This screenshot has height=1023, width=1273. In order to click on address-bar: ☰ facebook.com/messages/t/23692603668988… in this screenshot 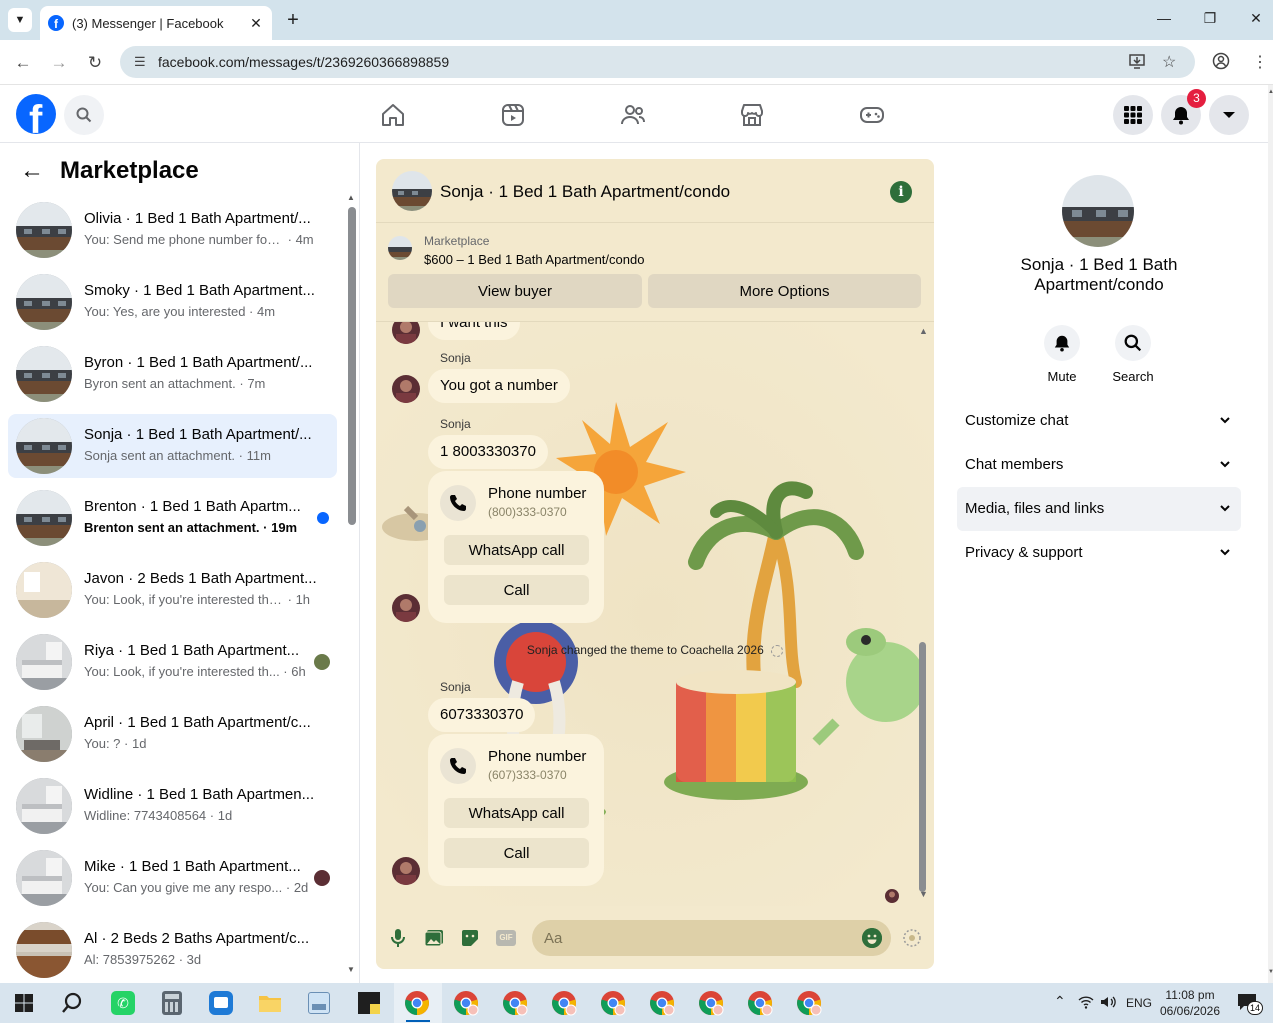, I will do `click(657, 62)`.